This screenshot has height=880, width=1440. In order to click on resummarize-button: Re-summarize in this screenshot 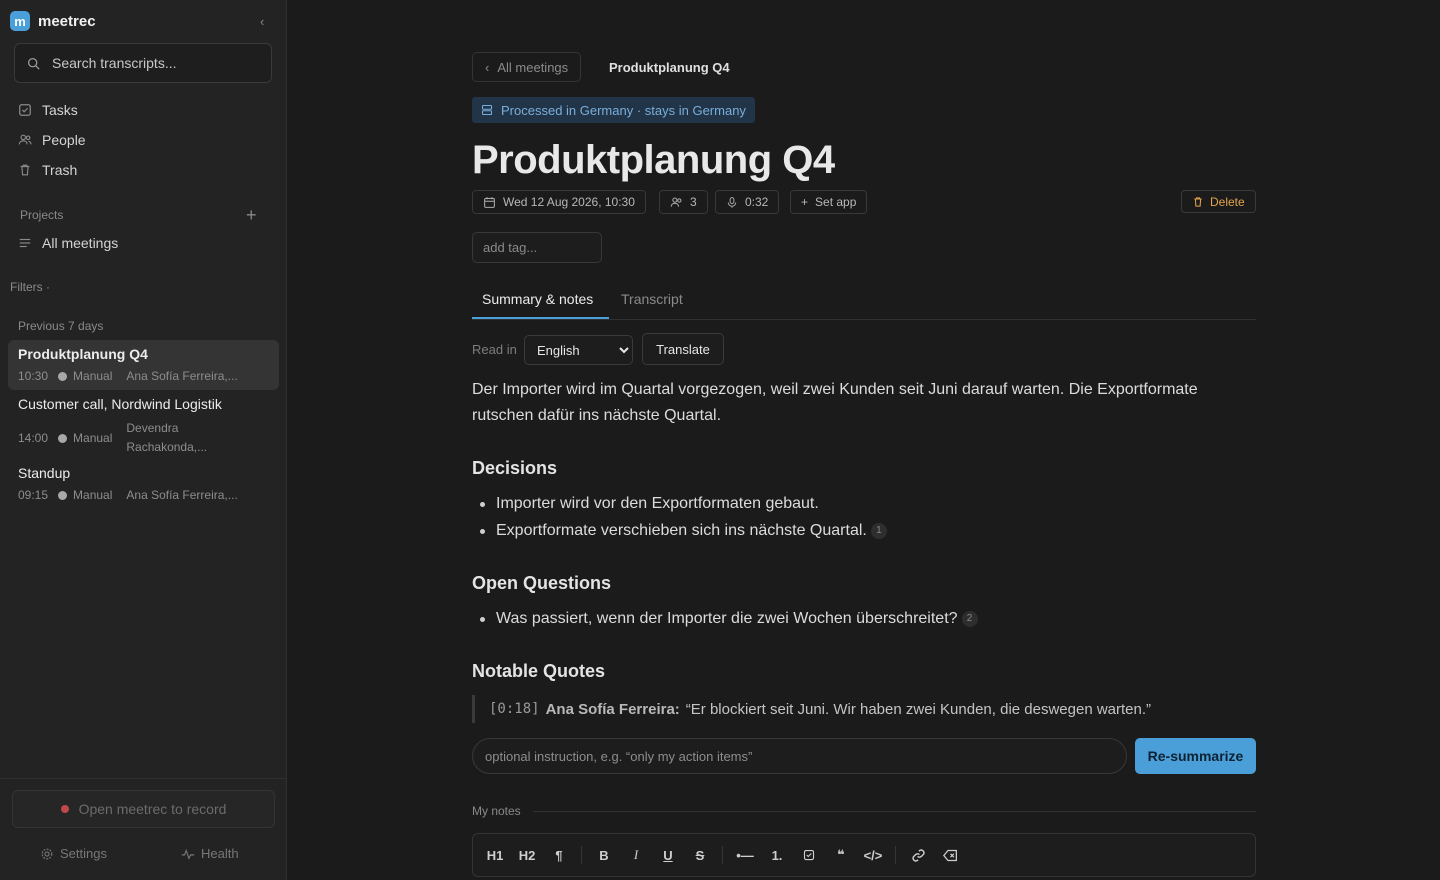, I will do `click(1195, 756)`.